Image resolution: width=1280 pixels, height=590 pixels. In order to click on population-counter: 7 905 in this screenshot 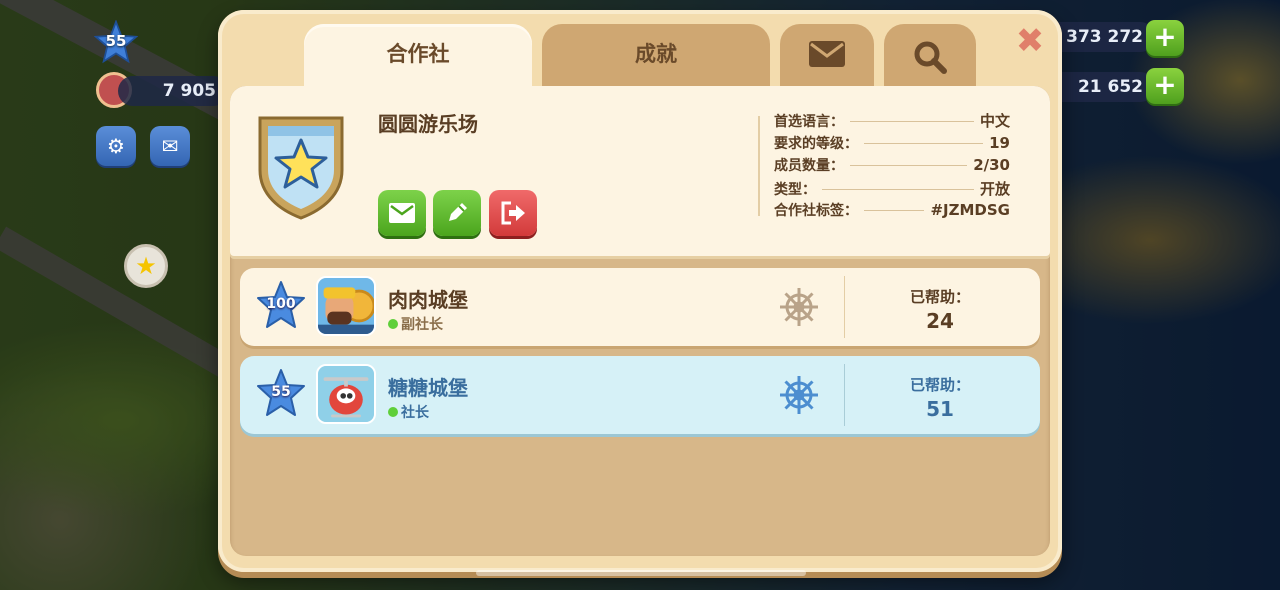, I will do `click(173, 91)`.